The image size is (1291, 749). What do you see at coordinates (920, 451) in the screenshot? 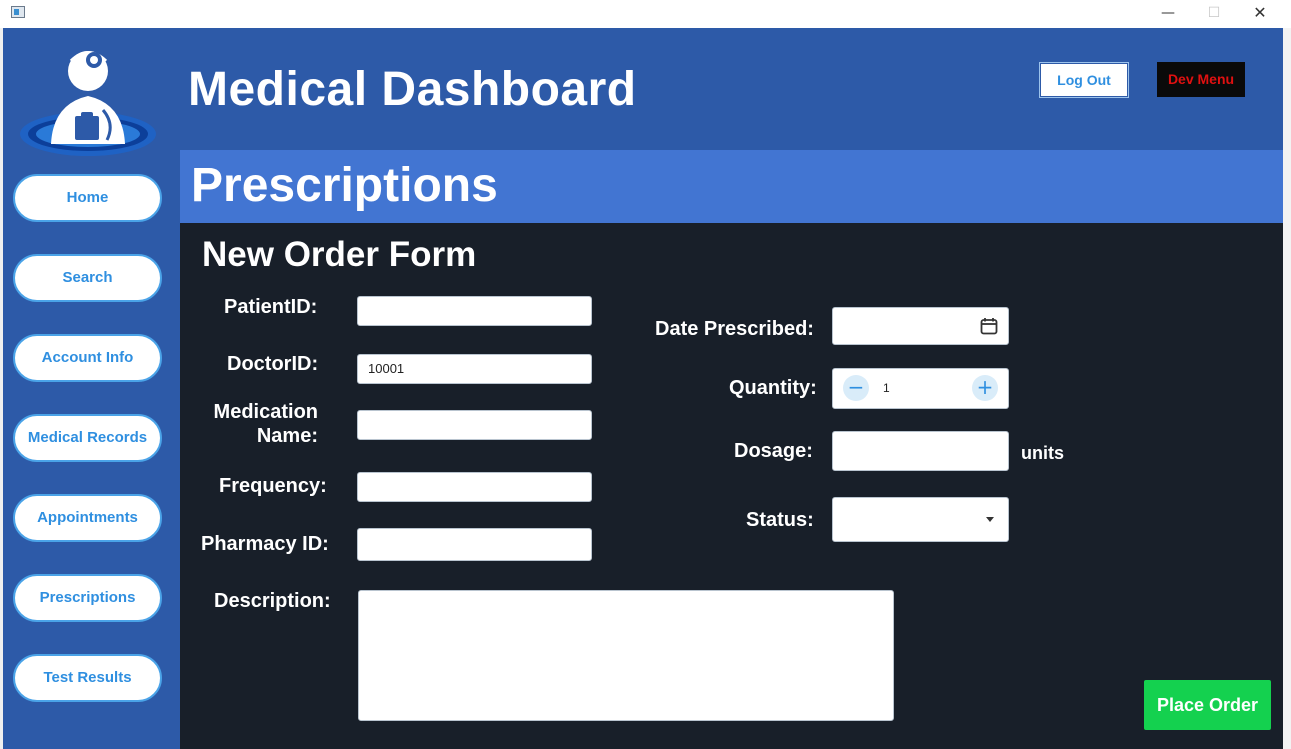
I see `dosage-input` at bounding box center [920, 451].